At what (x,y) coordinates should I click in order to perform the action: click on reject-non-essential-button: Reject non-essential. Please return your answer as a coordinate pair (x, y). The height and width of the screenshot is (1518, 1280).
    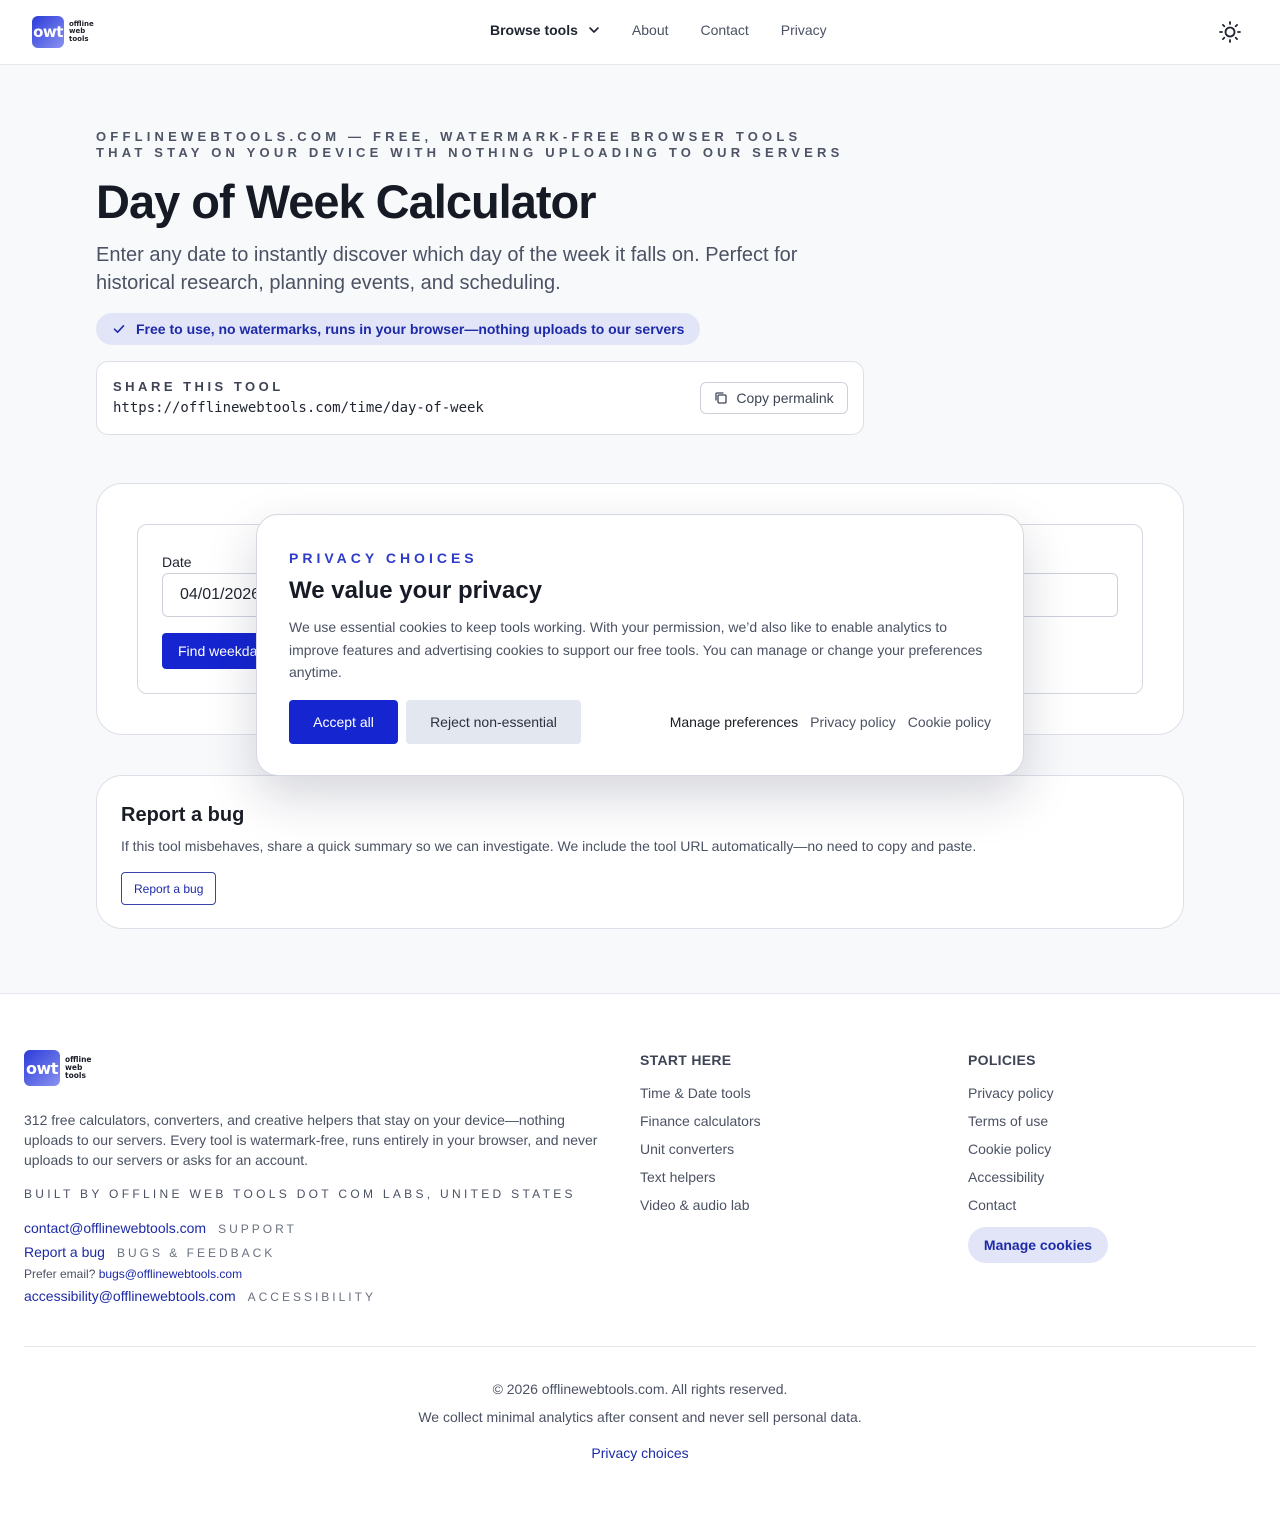
    Looking at the image, I should click on (493, 722).